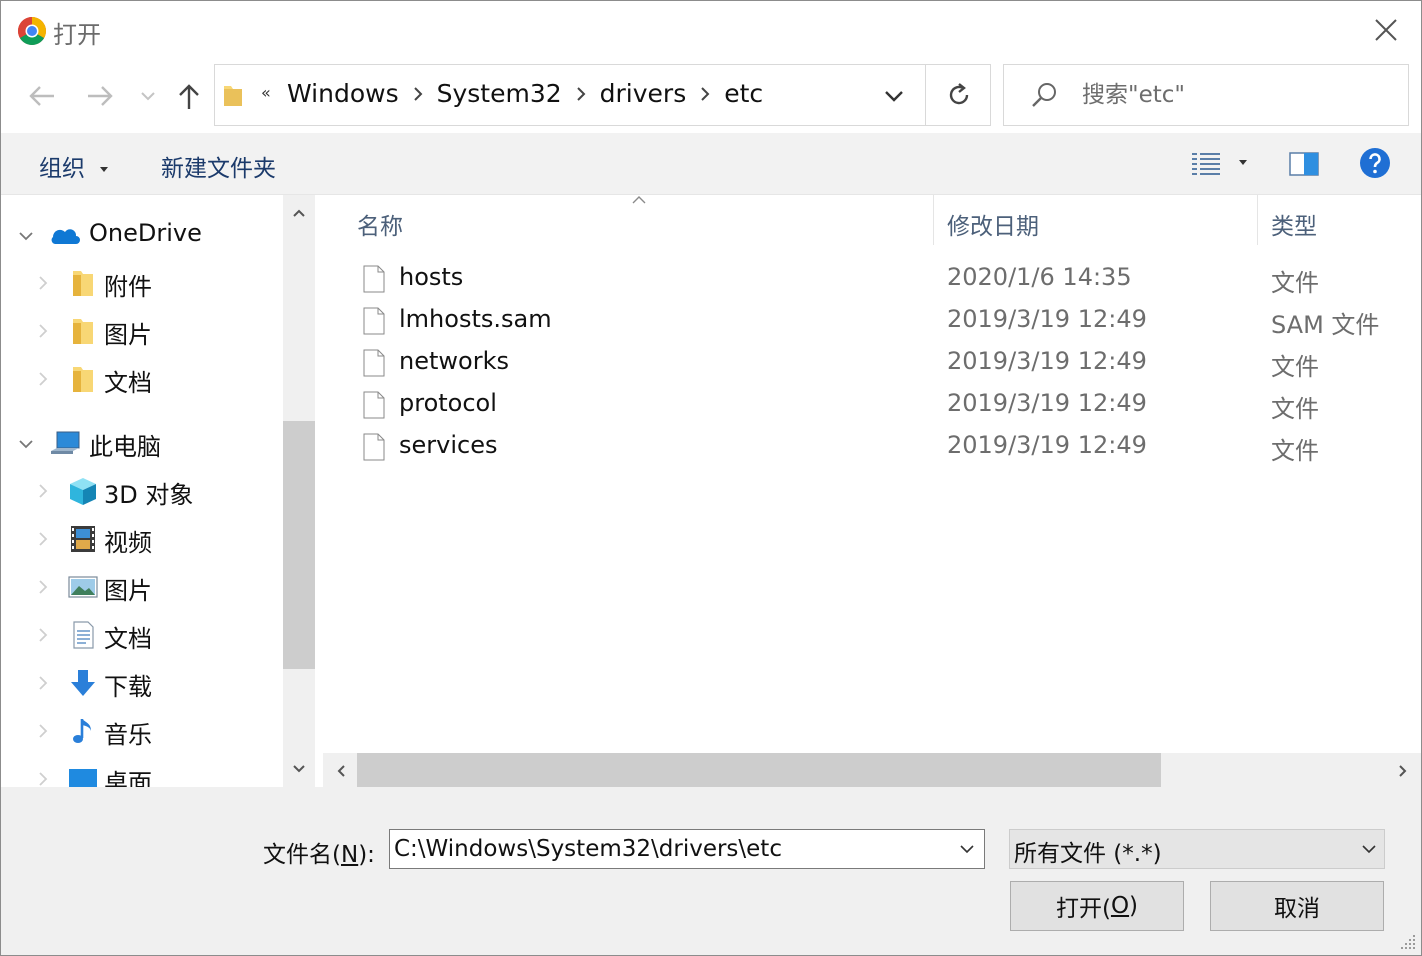 The height and width of the screenshot is (956, 1422). I want to click on sidebar-item-desktop: 桌面, so click(142, 771).